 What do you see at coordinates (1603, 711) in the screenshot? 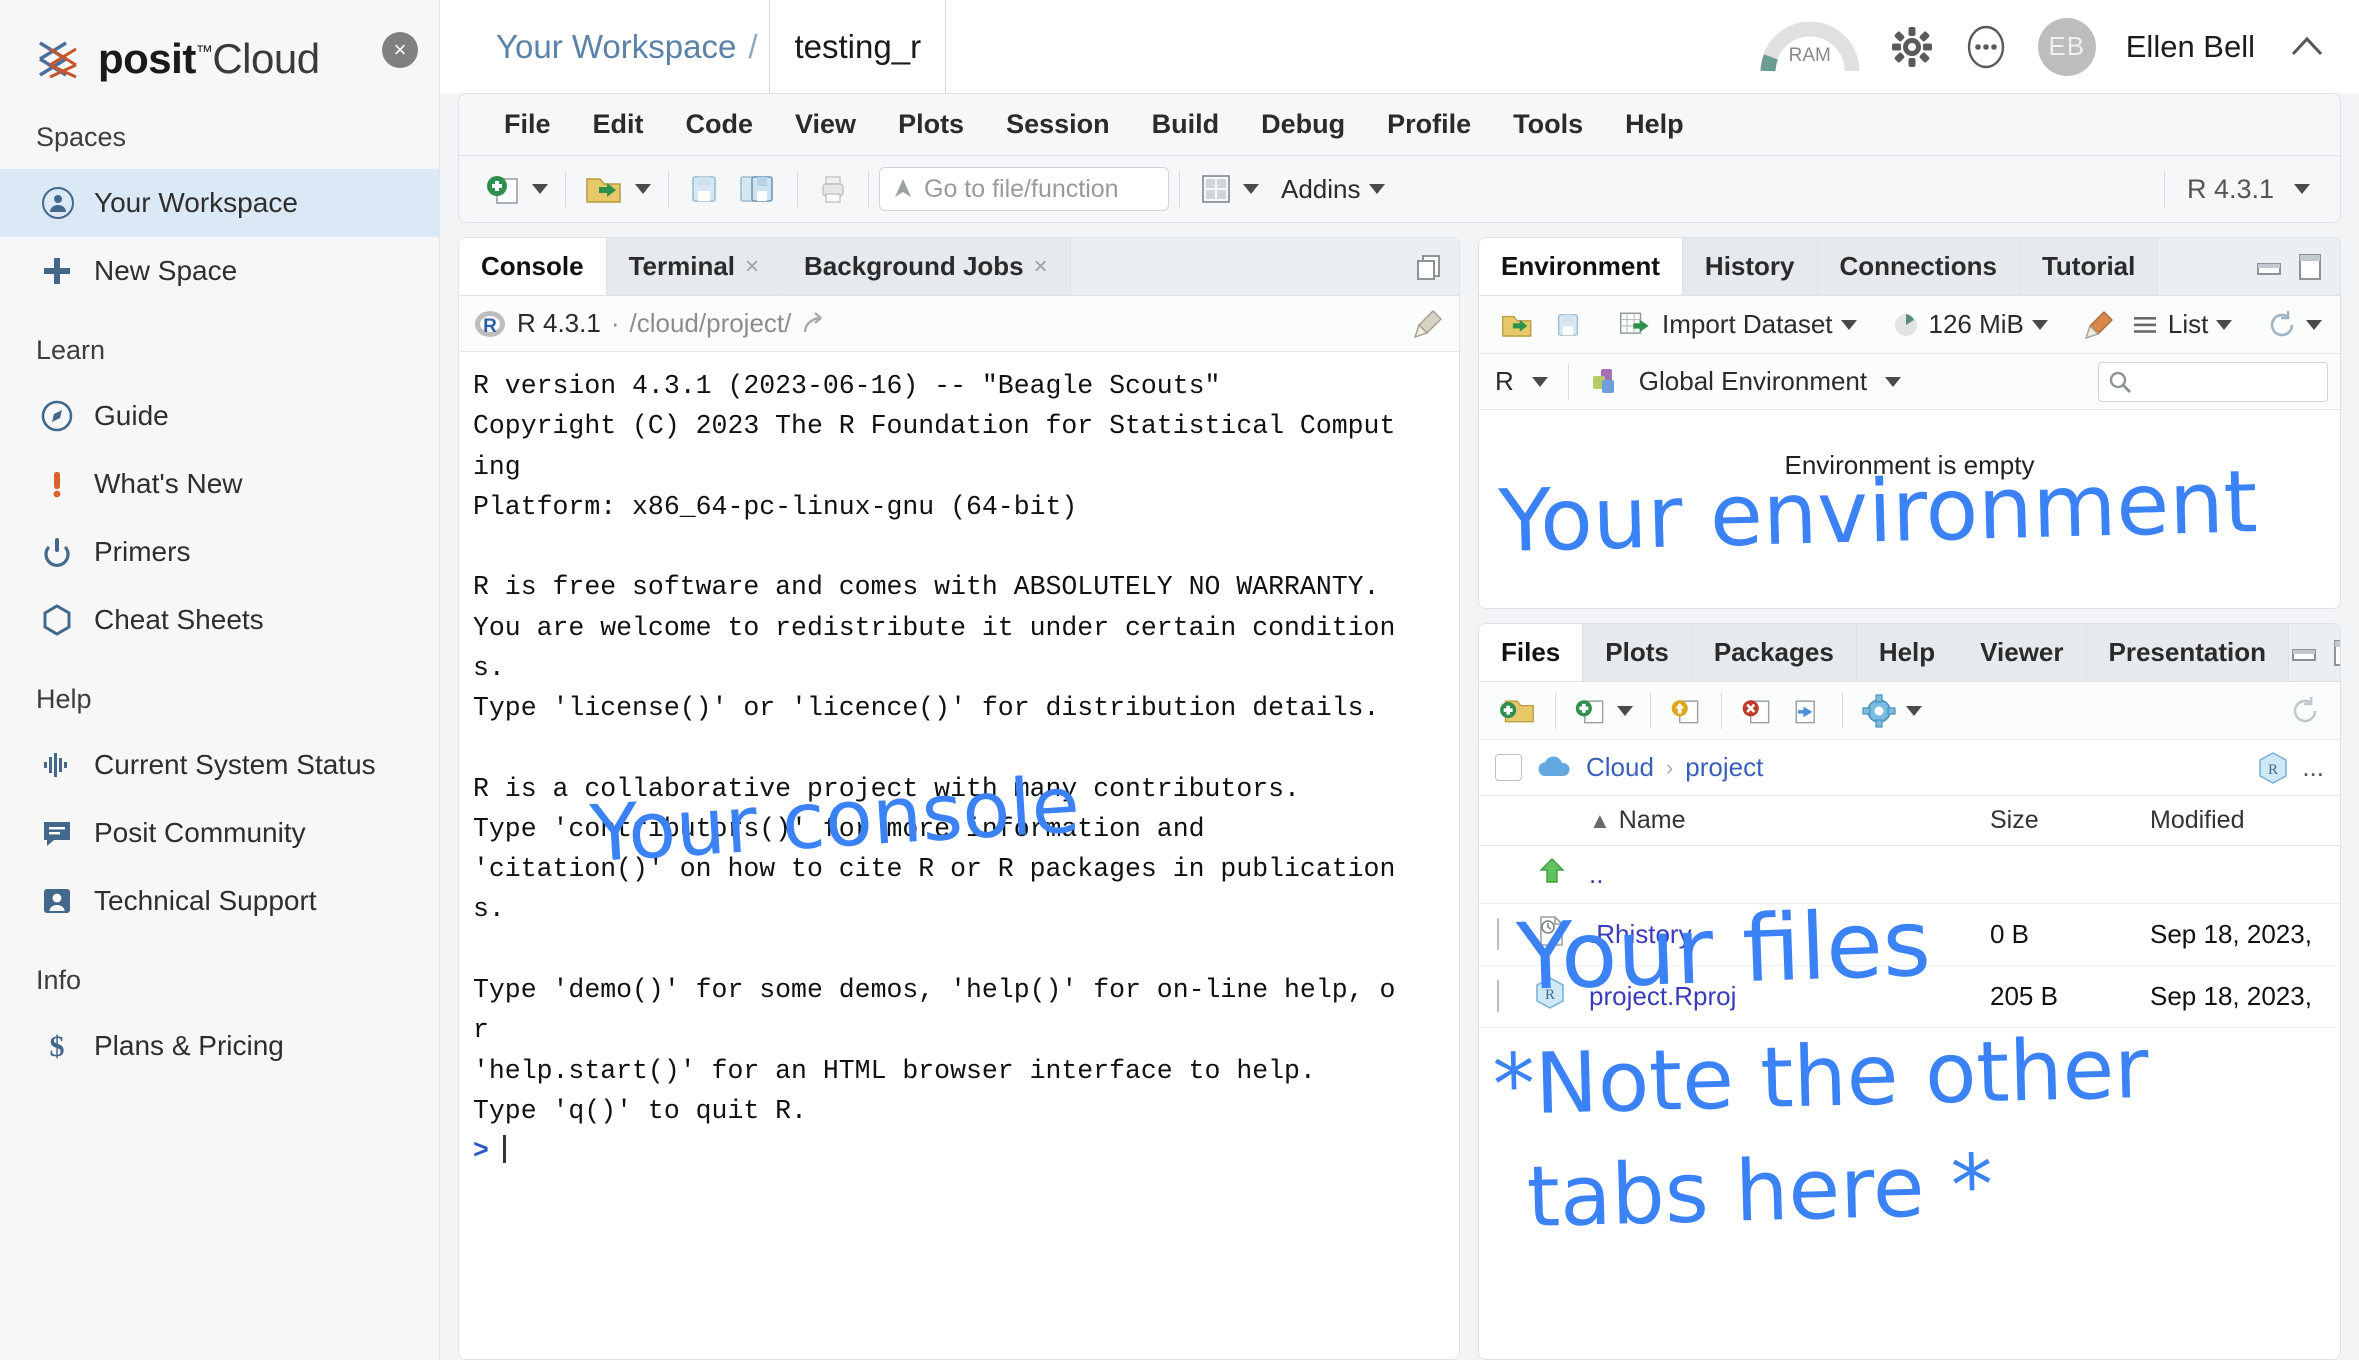
I see `new-blank-file-button` at bounding box center [1603, 711].